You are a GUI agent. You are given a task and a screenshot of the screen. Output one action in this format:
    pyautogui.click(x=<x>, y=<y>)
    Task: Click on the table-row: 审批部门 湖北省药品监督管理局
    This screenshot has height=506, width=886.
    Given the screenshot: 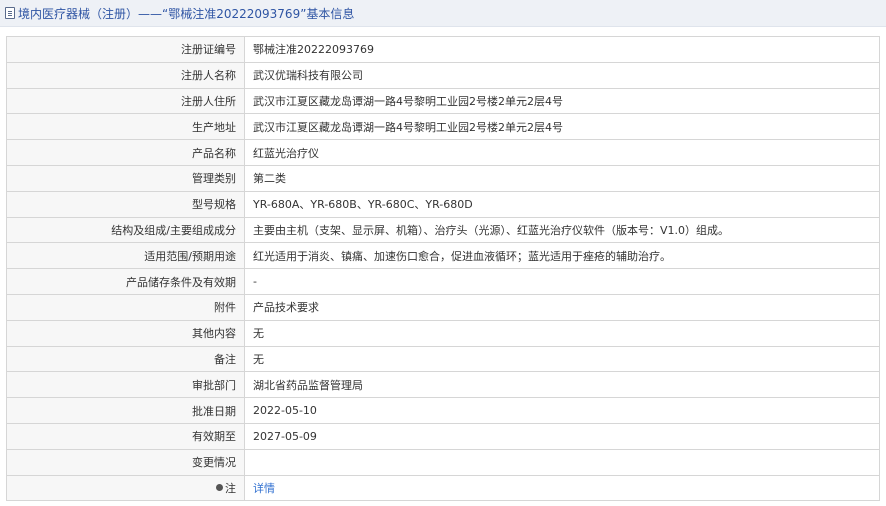 What is the action you would take?
    pyautogui.click(x=443, y=385)
    